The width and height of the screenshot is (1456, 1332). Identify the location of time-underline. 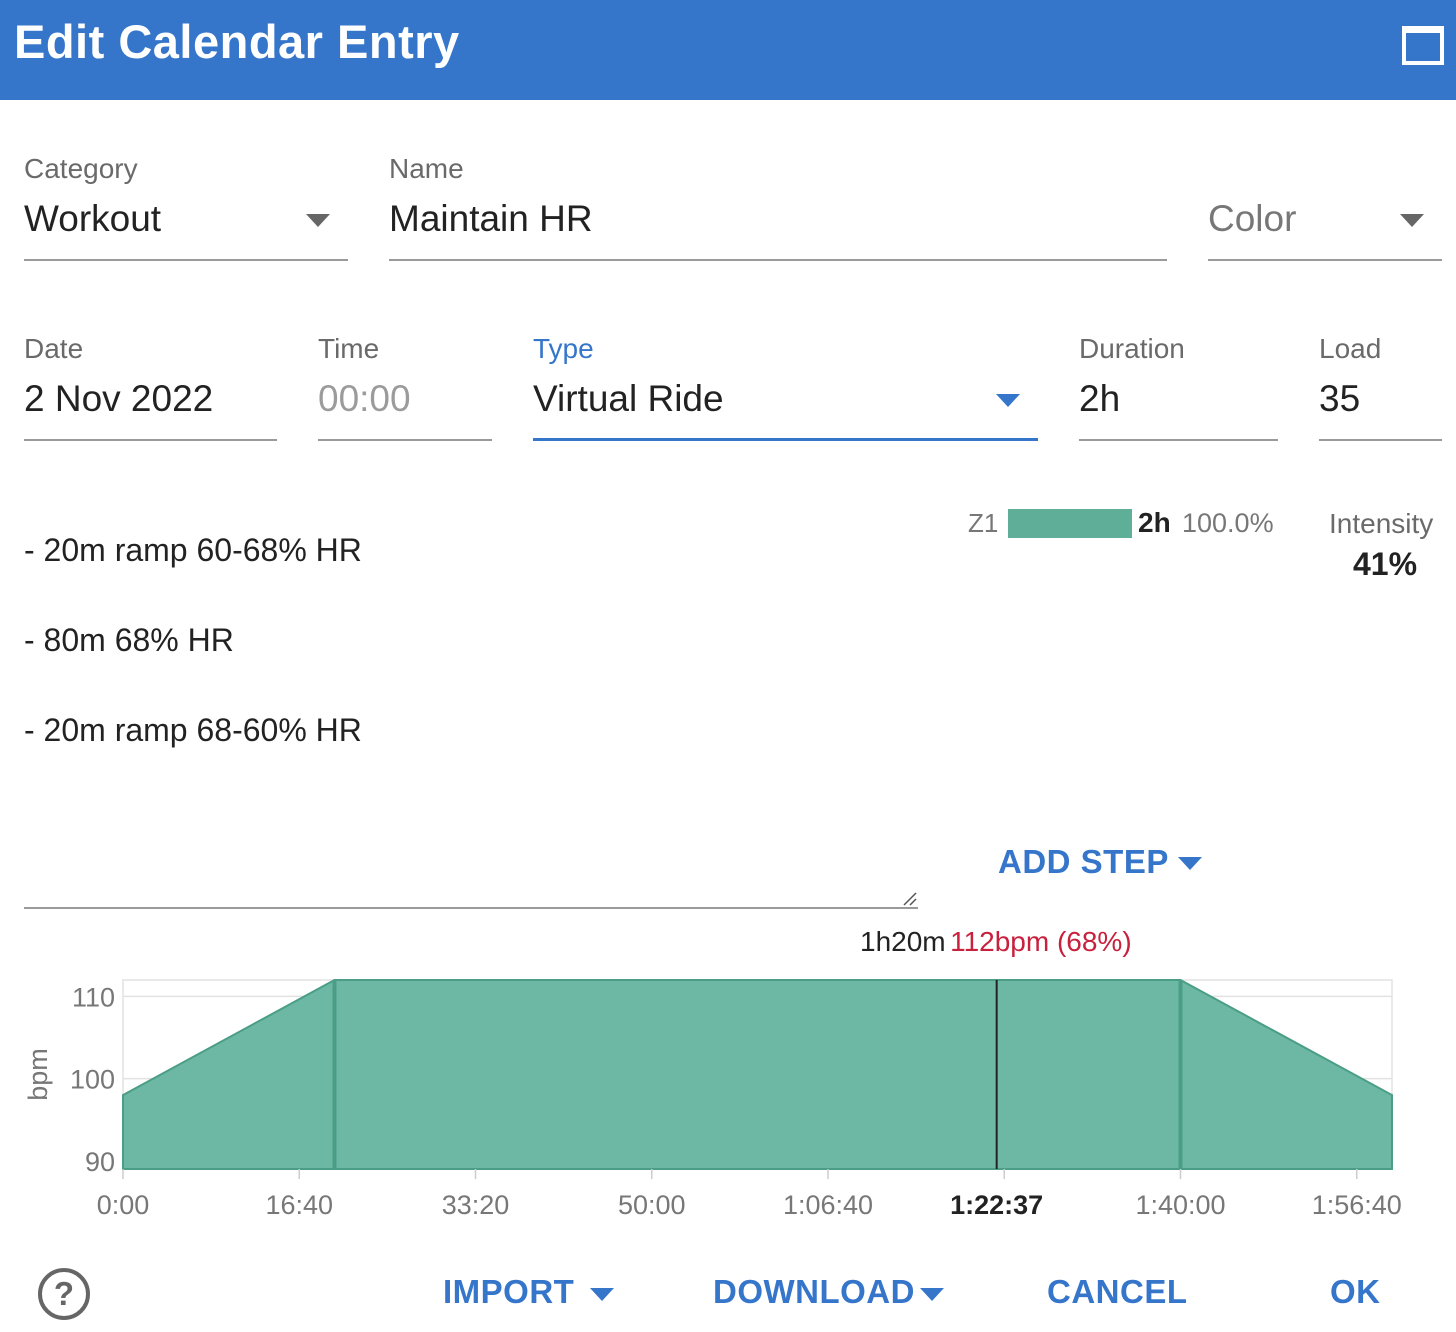
(405, 440).